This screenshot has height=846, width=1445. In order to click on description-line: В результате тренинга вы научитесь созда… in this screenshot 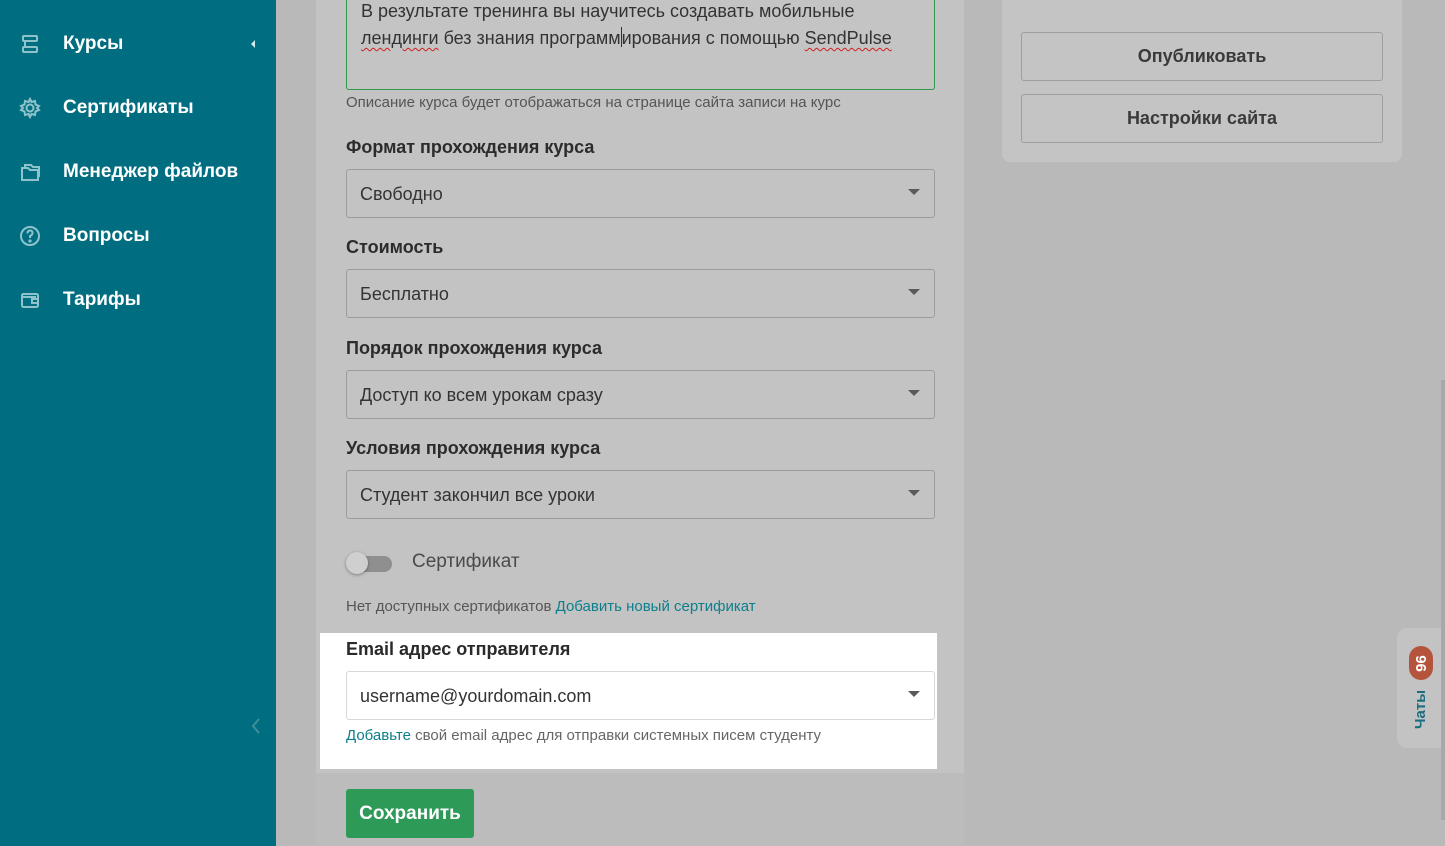, I will do `click(608, 11)`.